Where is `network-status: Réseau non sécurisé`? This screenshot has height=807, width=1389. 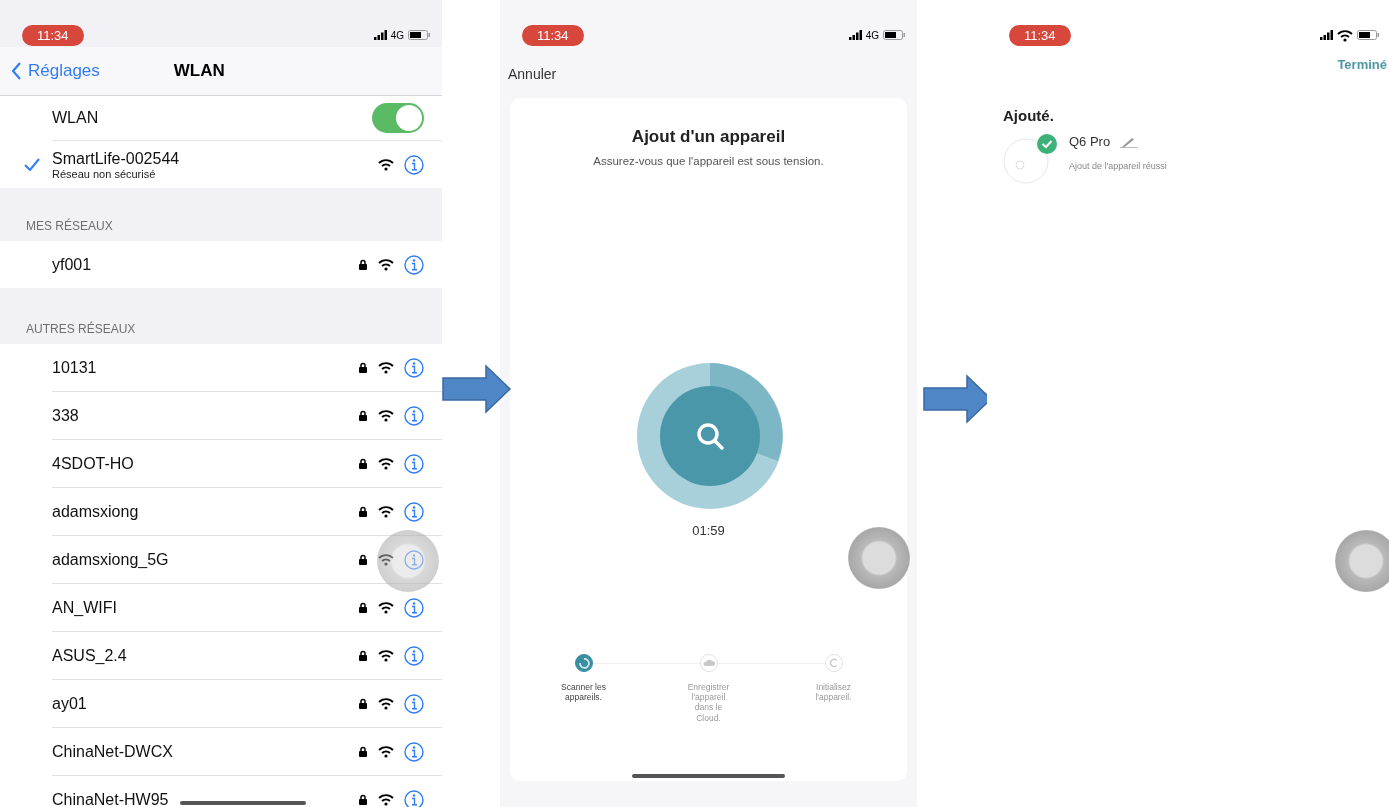 network-status: Réseau non sécurisé is located at coordinates (104, 173).